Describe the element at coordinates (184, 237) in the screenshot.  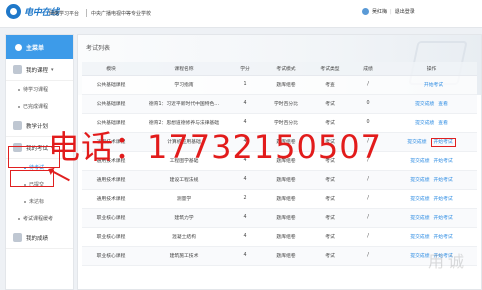
I see `course-cell: 混凝土结构` at that location.